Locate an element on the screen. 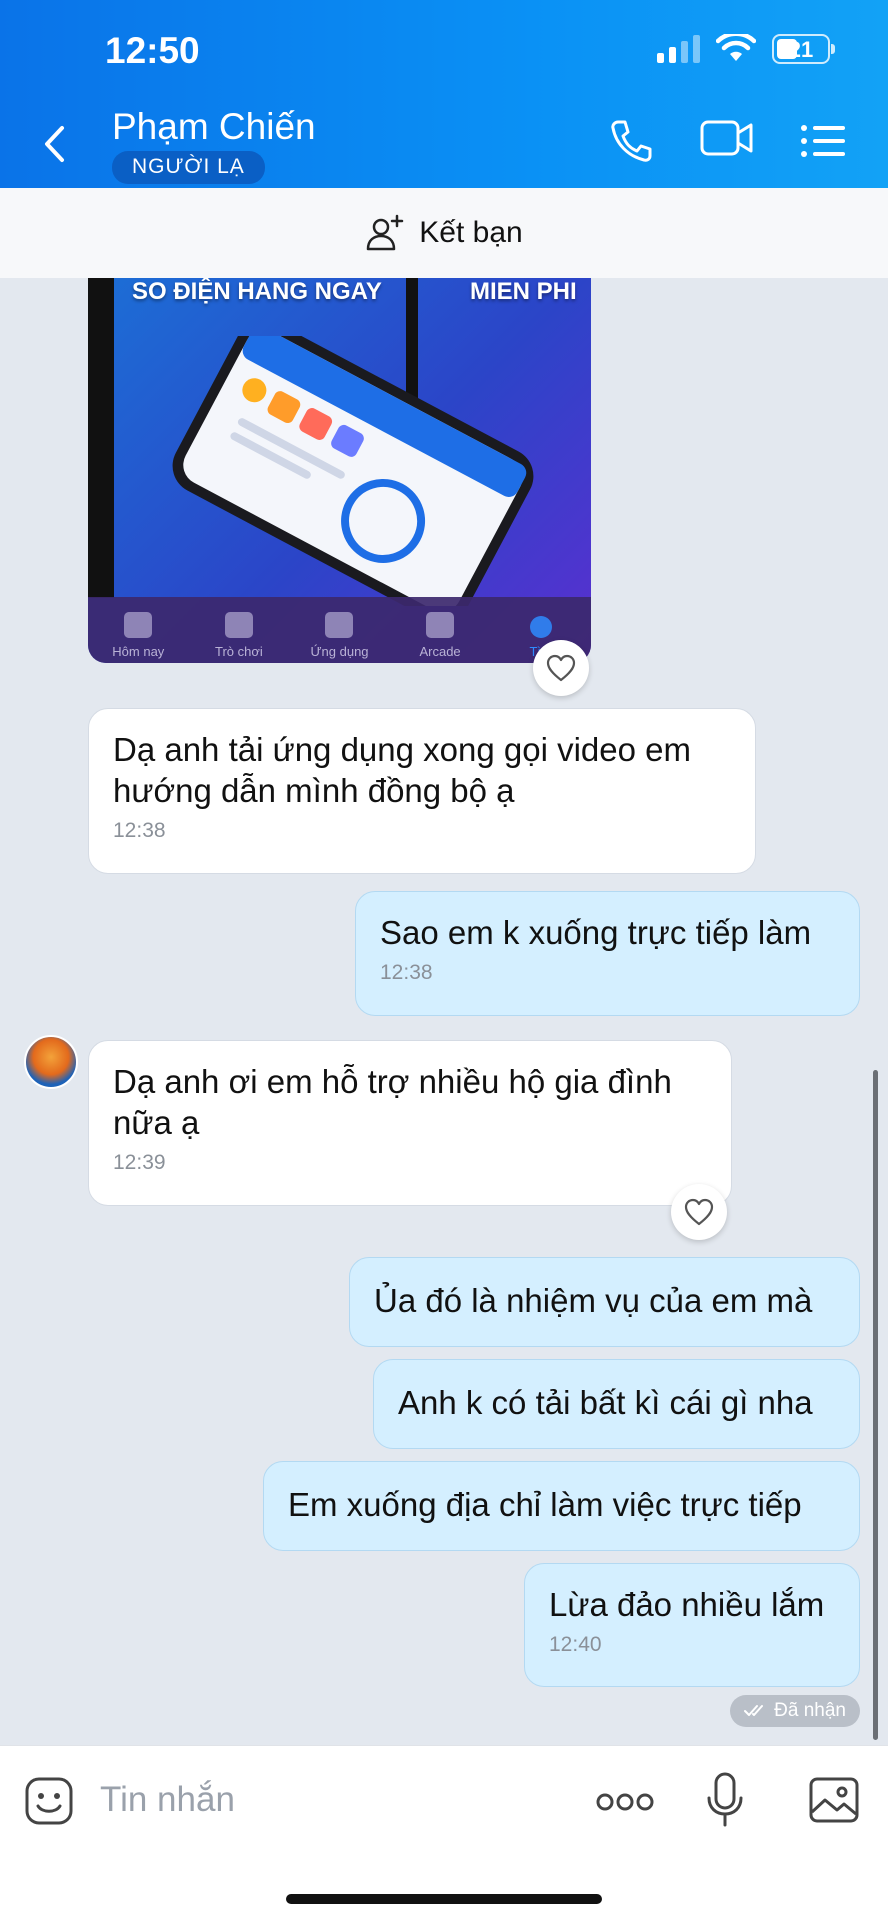 Image resolution: width=888 pixels, height=1921 pixels. outgoing-message: Lừa đảo nhiều lắm 12:40 is located at coordinates (692, 1625).